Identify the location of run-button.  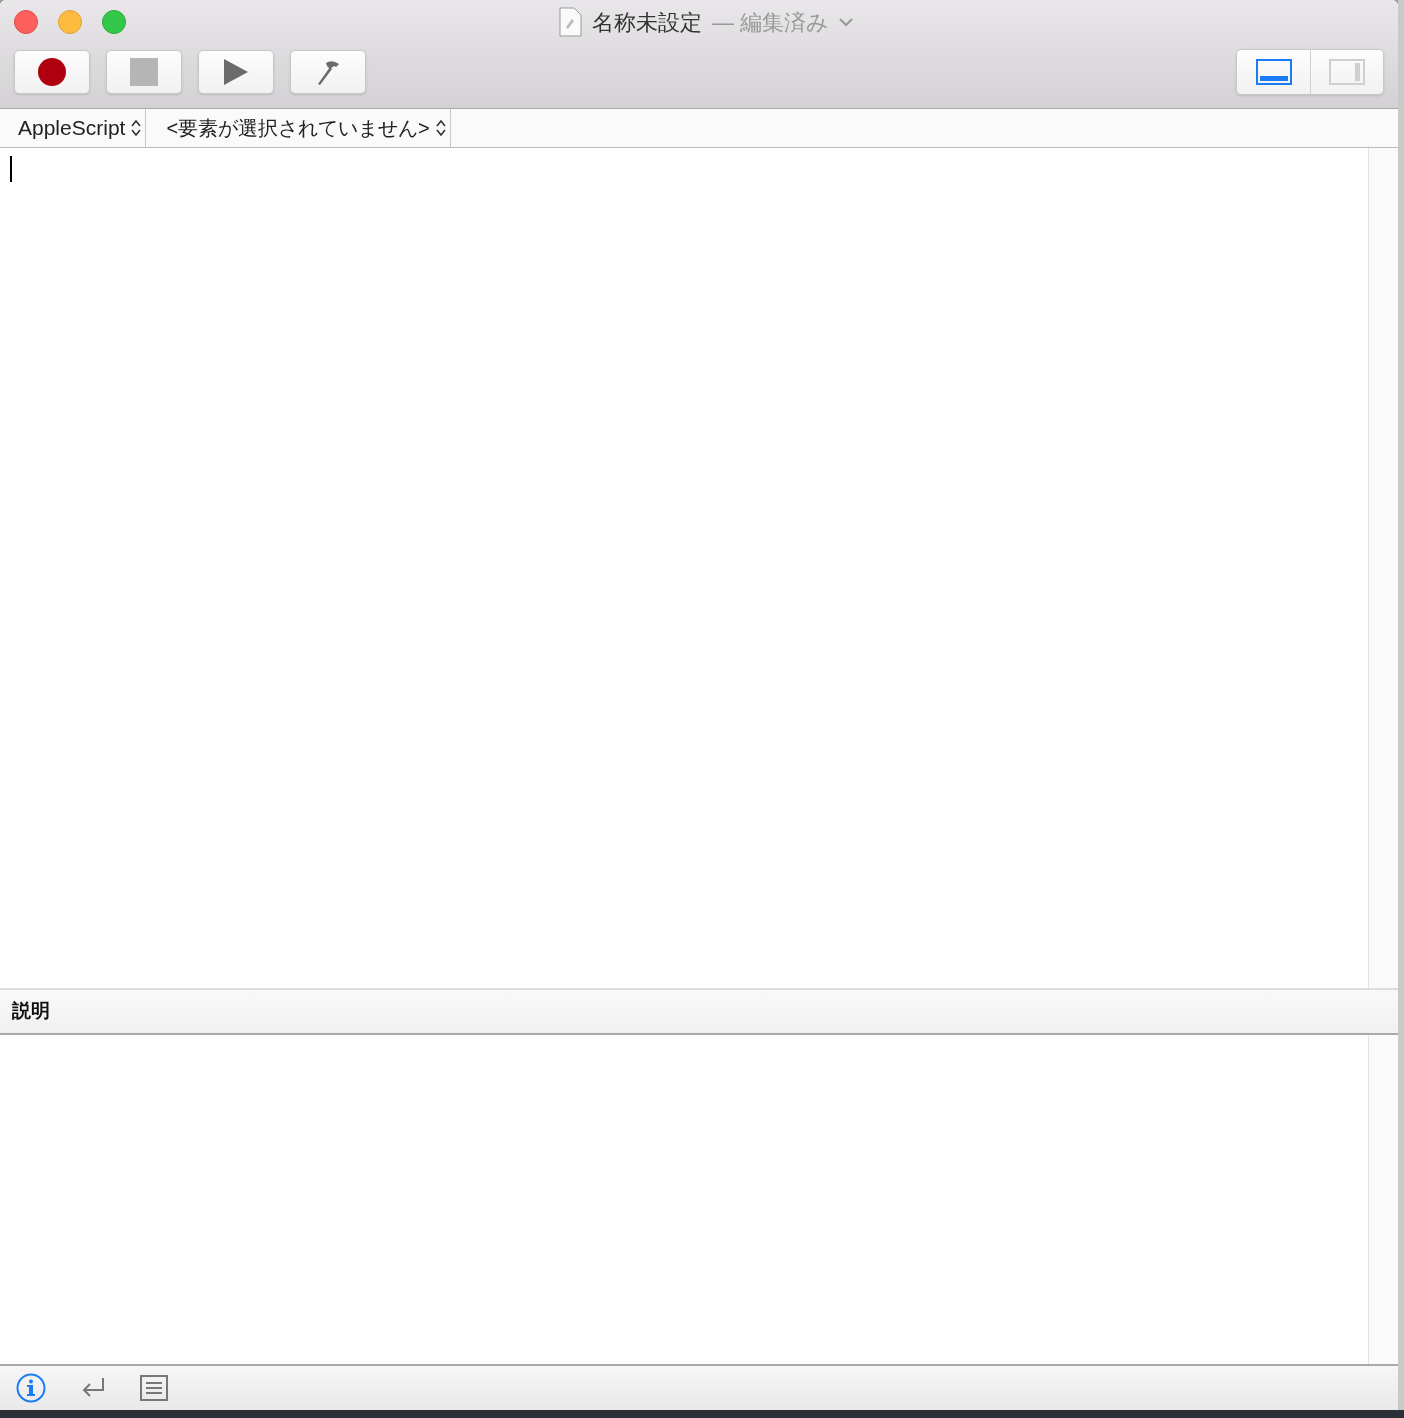
(236, 72).